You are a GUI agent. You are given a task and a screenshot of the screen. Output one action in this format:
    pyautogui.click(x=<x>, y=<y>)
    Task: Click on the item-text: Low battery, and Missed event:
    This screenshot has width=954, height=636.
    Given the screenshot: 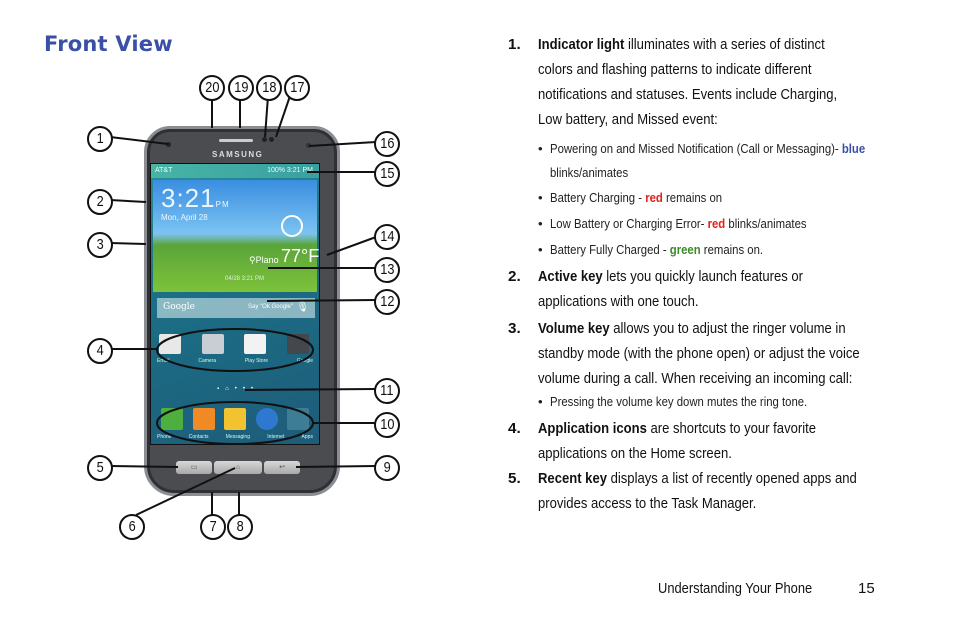 What is the action you would take?
    pyautogui.click(x=628, y=119)
    